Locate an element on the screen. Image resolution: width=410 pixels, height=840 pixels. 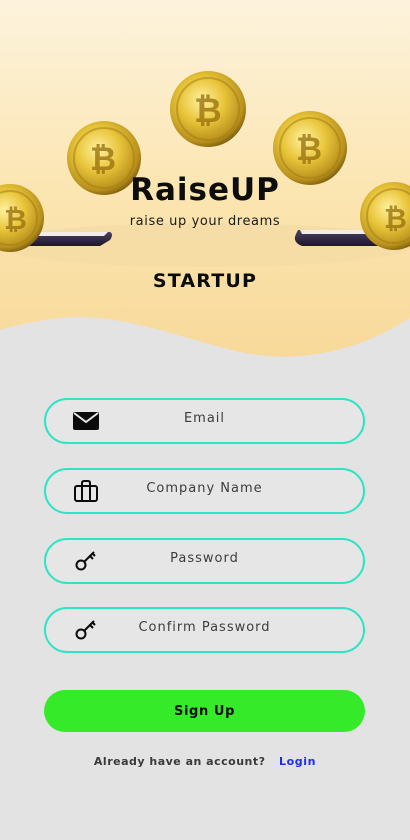
login-prompt: Already have an account? Login is located at coordinates (205, 761).